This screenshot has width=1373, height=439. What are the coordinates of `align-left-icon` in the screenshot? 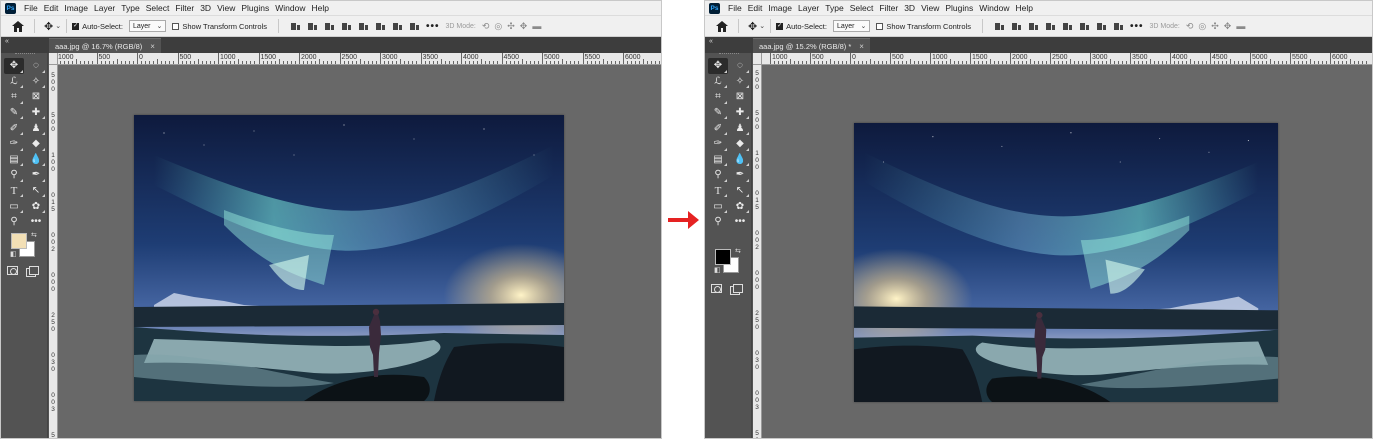 It's located at (295, 26).